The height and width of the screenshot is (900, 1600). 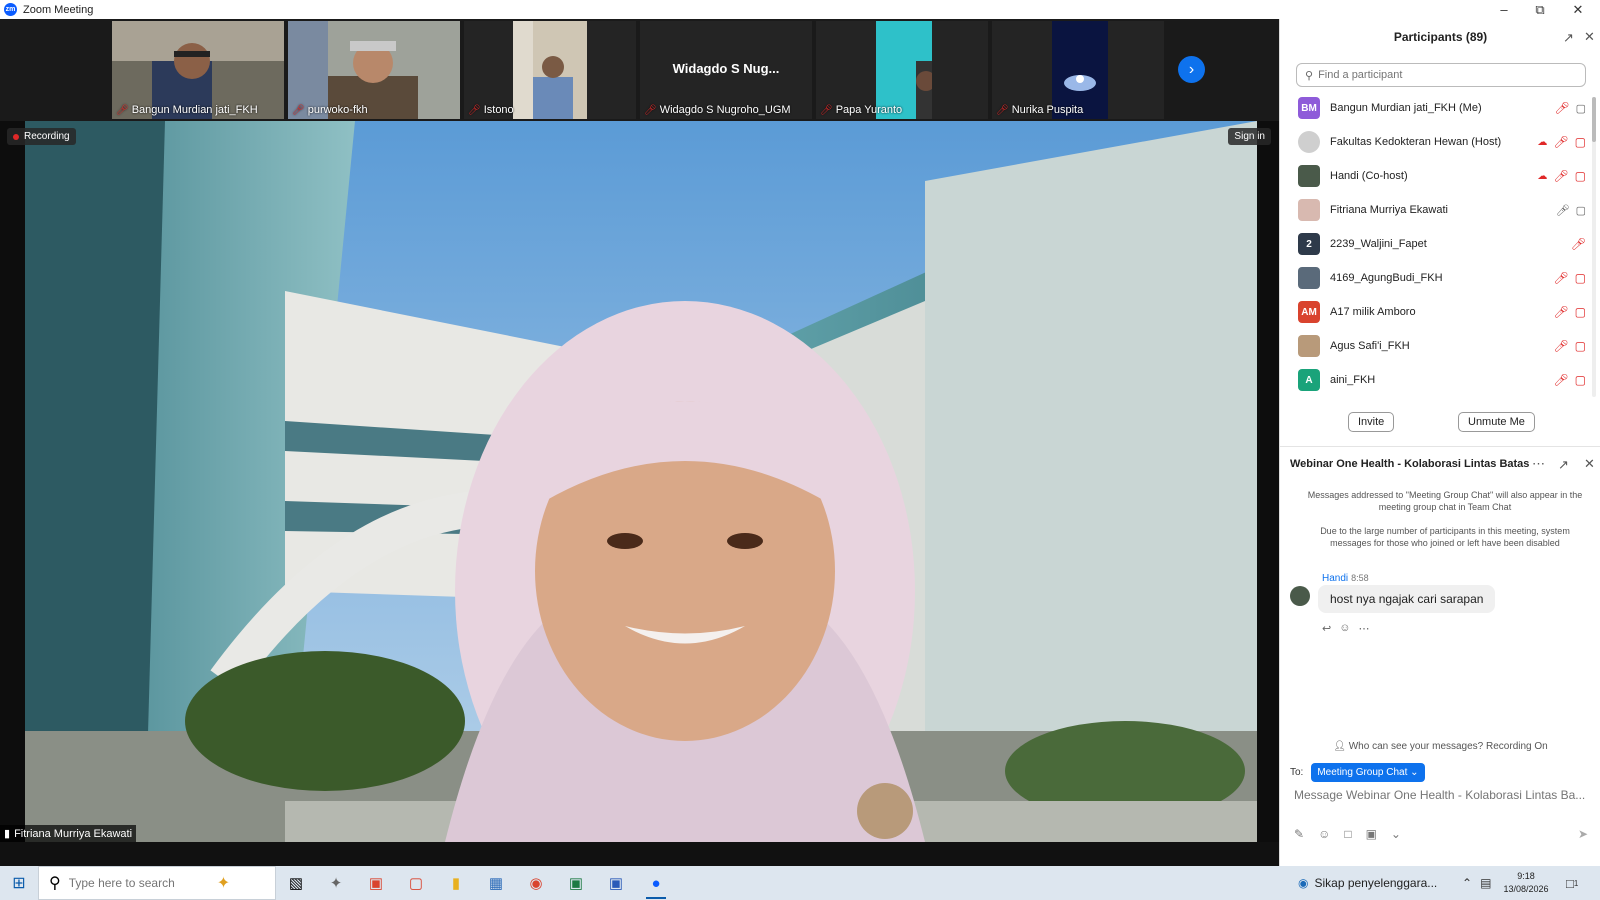 I want to click on participant-row: BM Bangun Murdian jati_FKH (Me) 🎤︎ ▢, so click(x=1435, y=108).